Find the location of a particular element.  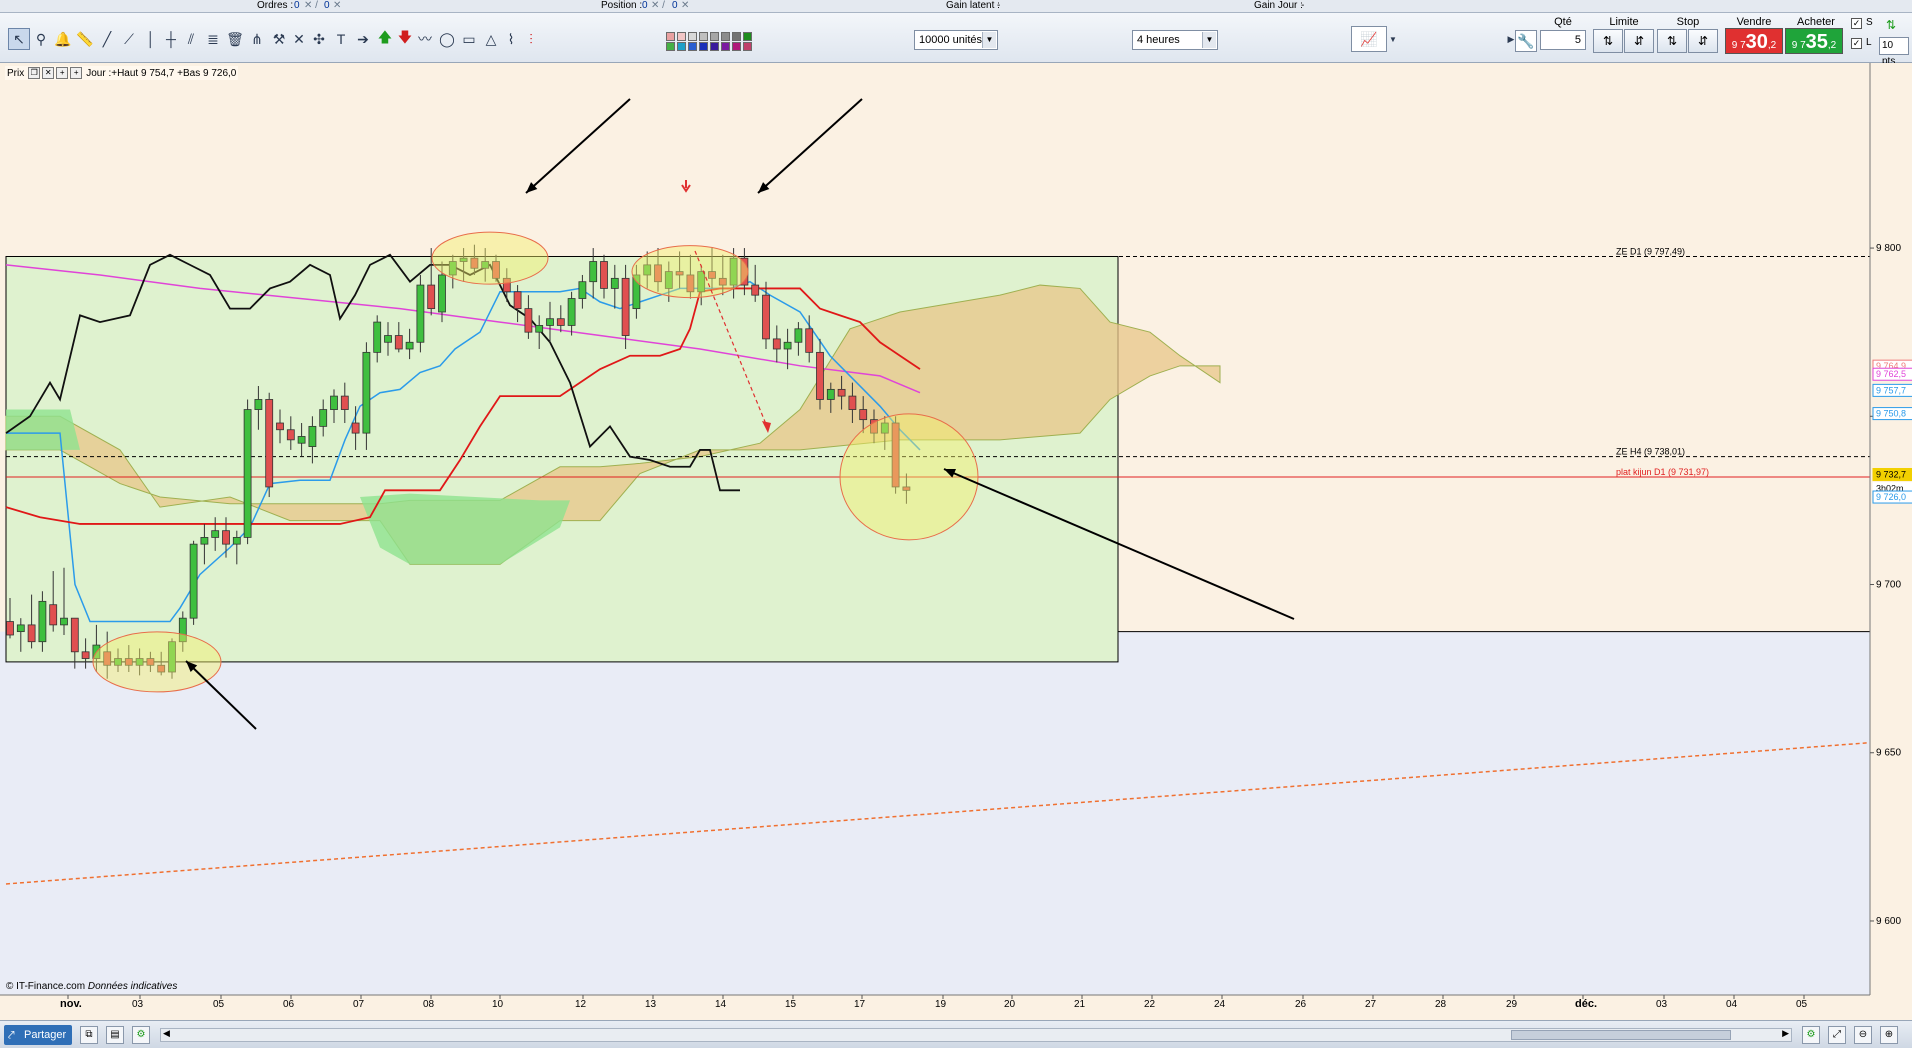

fit-icon: ⤢ is located at coordinates (1837, 1035).